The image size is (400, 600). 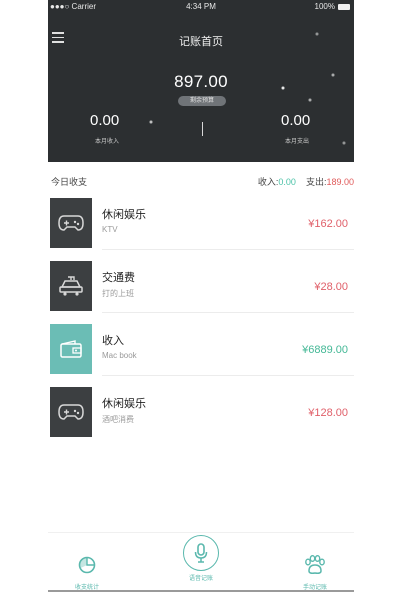 I want to click on paw-icon, so click(x=315, y=564).